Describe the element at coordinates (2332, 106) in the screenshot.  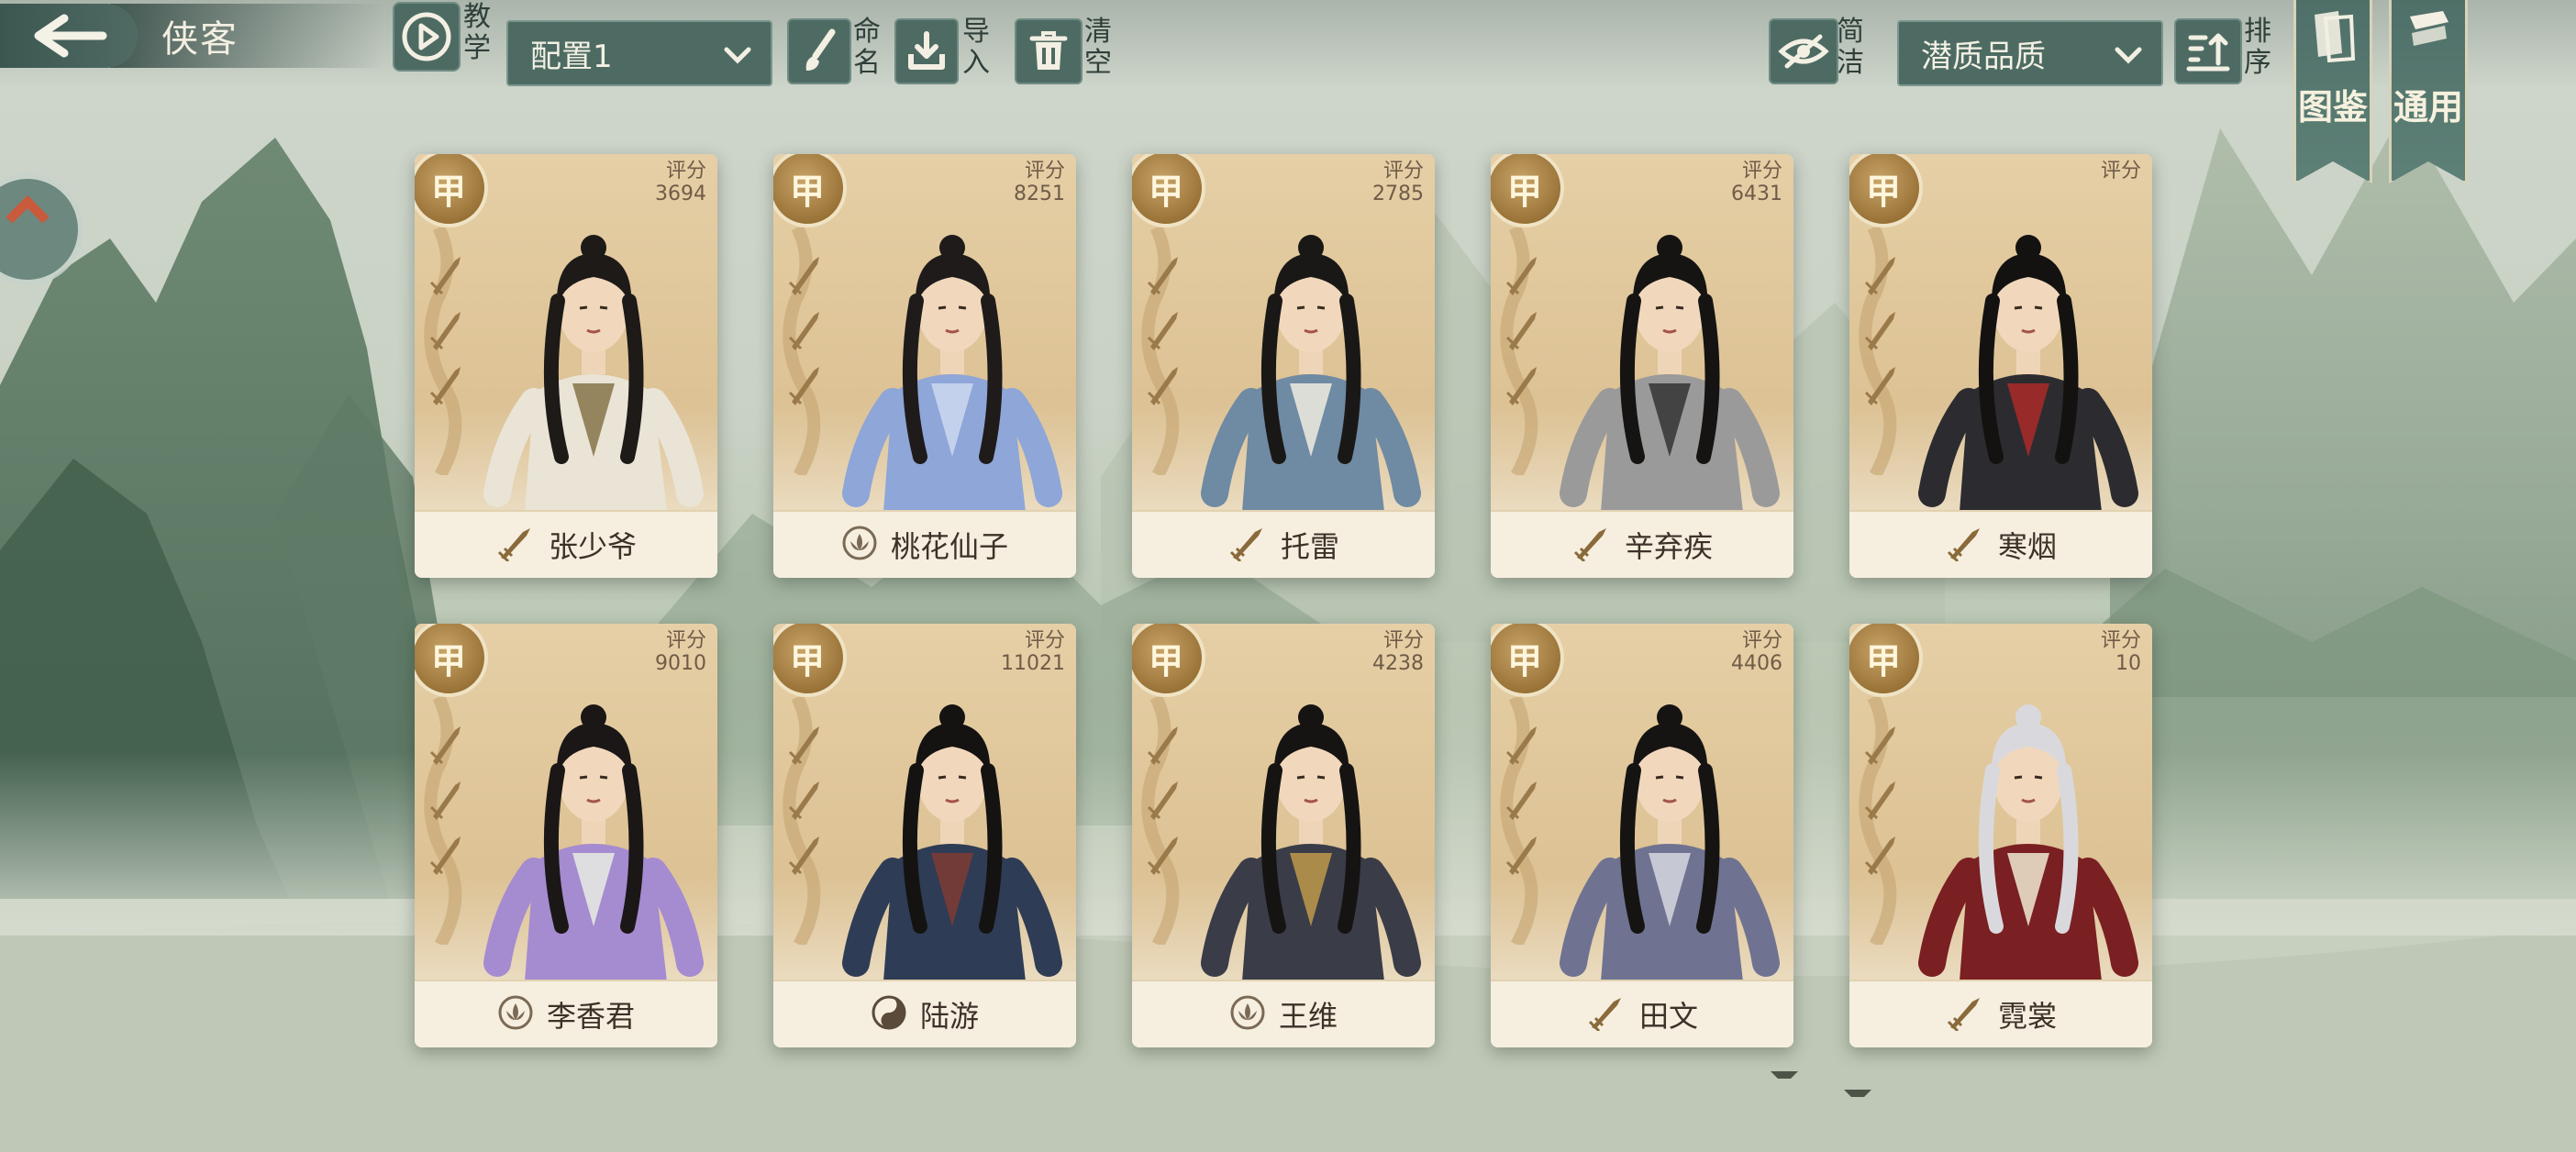
I see `atlas-label: 图鉴` at that location.